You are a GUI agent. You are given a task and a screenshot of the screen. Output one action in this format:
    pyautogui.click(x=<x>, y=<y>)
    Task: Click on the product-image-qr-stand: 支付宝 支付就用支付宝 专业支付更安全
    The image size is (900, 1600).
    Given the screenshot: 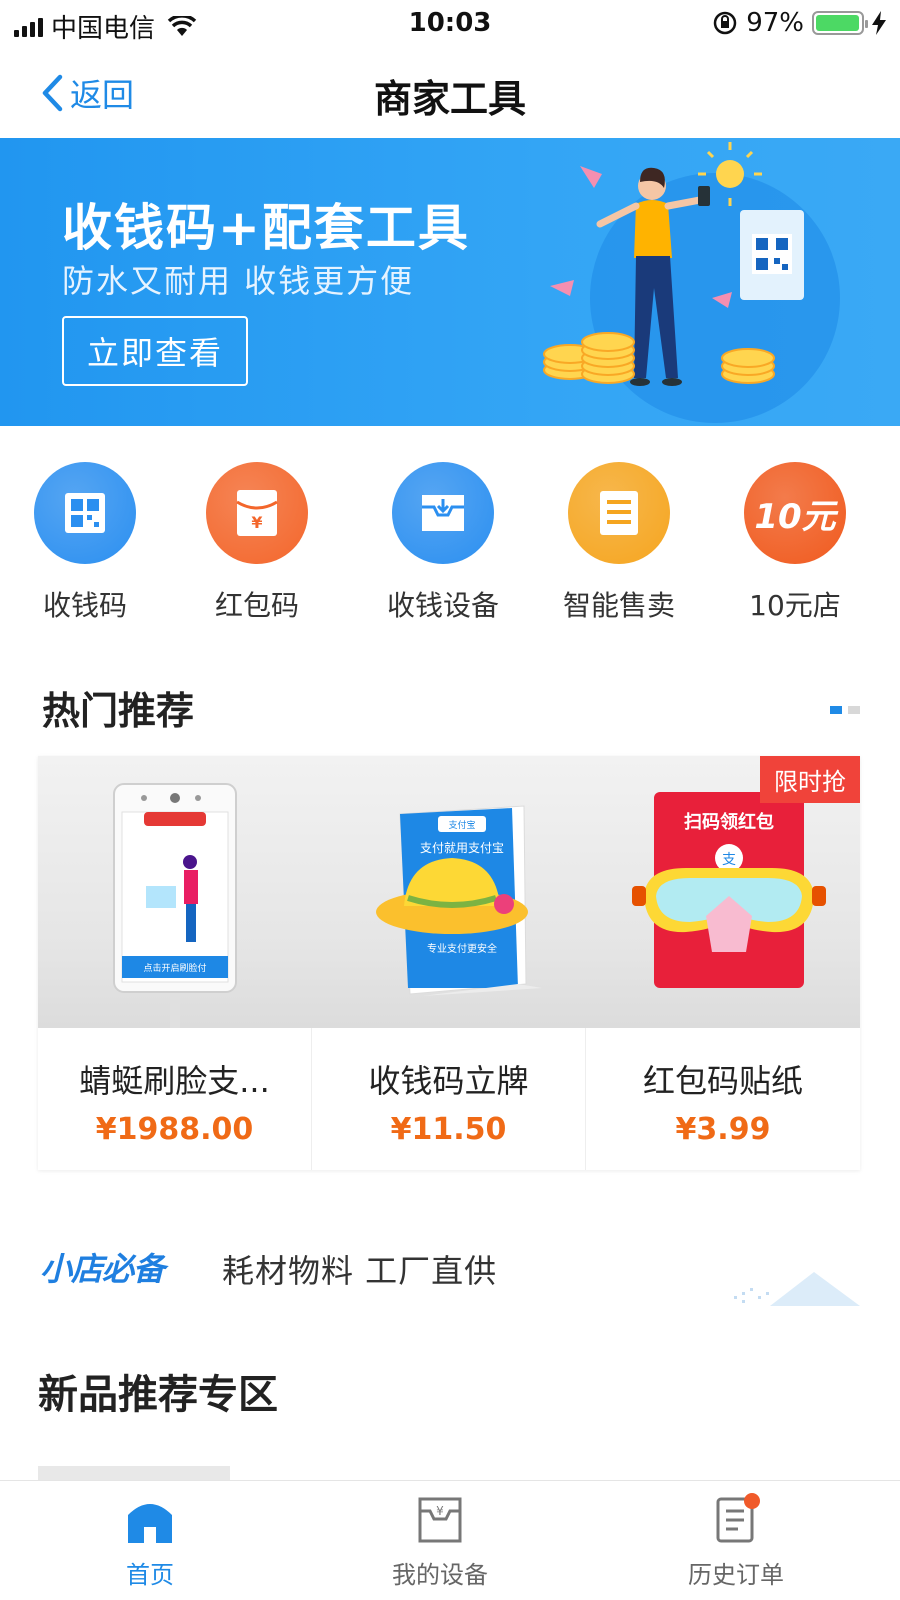 What is the action you would take?
    pyautogui.click(x=449, y=892)
    